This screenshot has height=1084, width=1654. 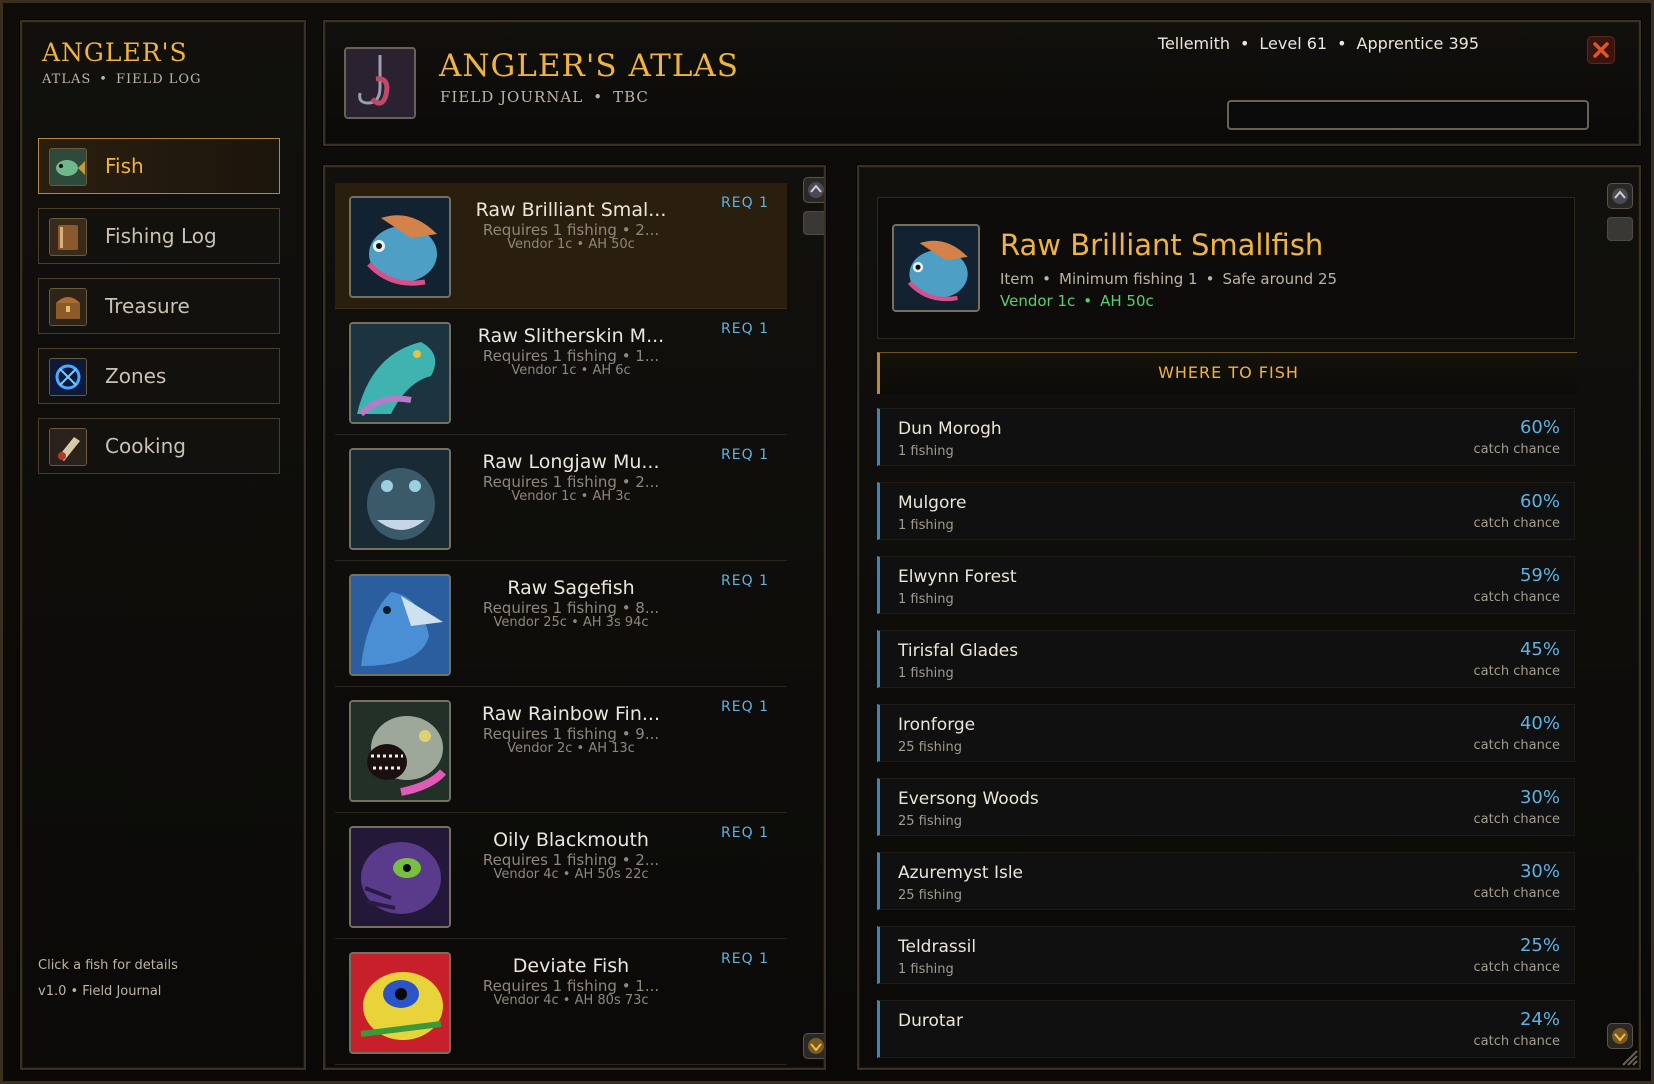 I want to click on detail-scroll-down-button, so click(x=1620, y=1036).